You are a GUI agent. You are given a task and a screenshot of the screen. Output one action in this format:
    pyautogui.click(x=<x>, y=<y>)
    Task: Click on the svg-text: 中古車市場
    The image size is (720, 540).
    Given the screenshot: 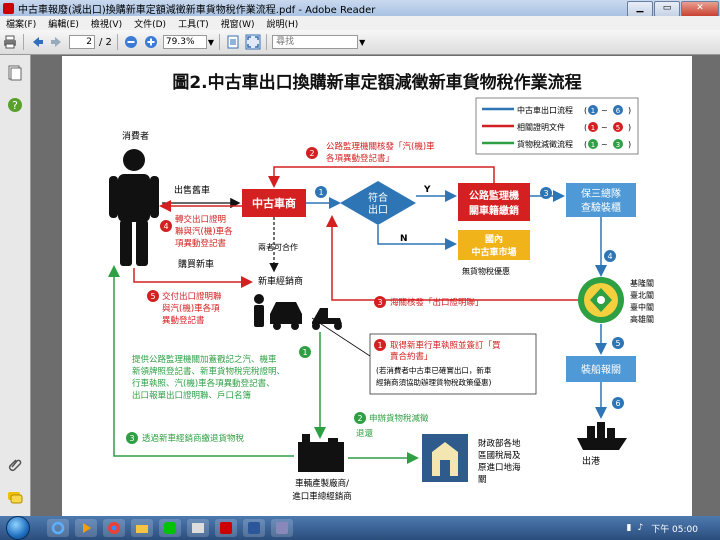 What is the action you would take?
    pyautogui.click(x=493, y=252)
    